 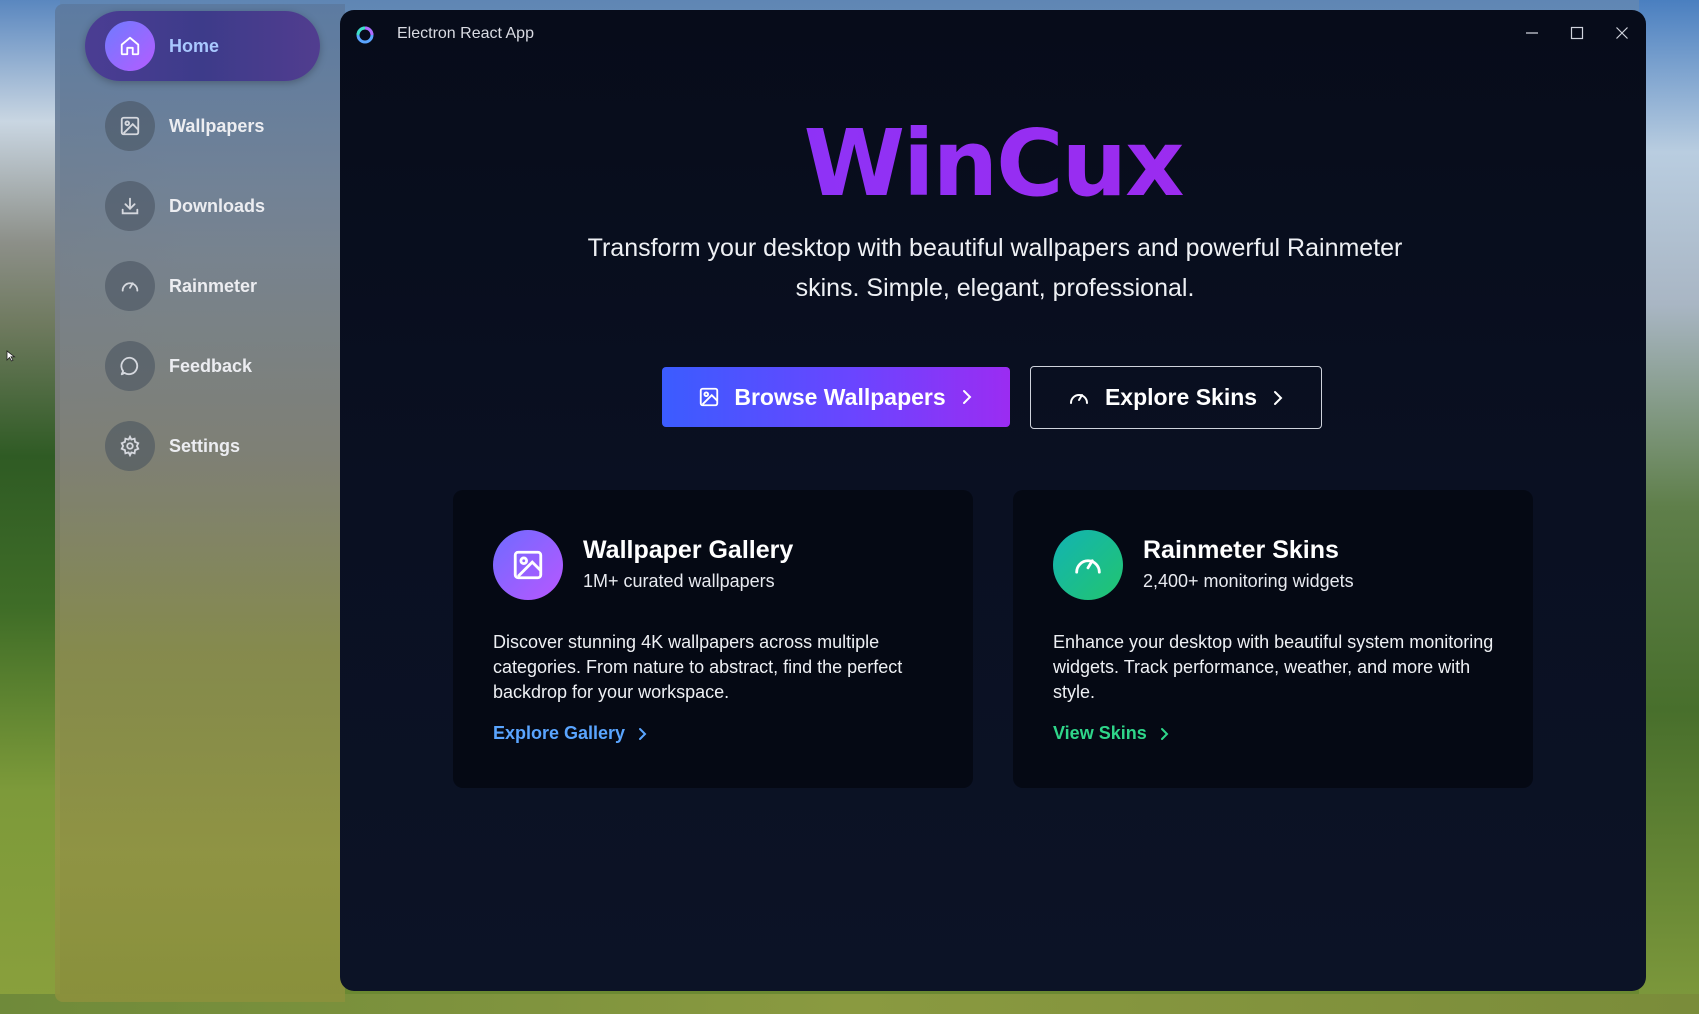 I want to click on explore-gallery-label: Explore Gallery, so click(x=559, y=733).